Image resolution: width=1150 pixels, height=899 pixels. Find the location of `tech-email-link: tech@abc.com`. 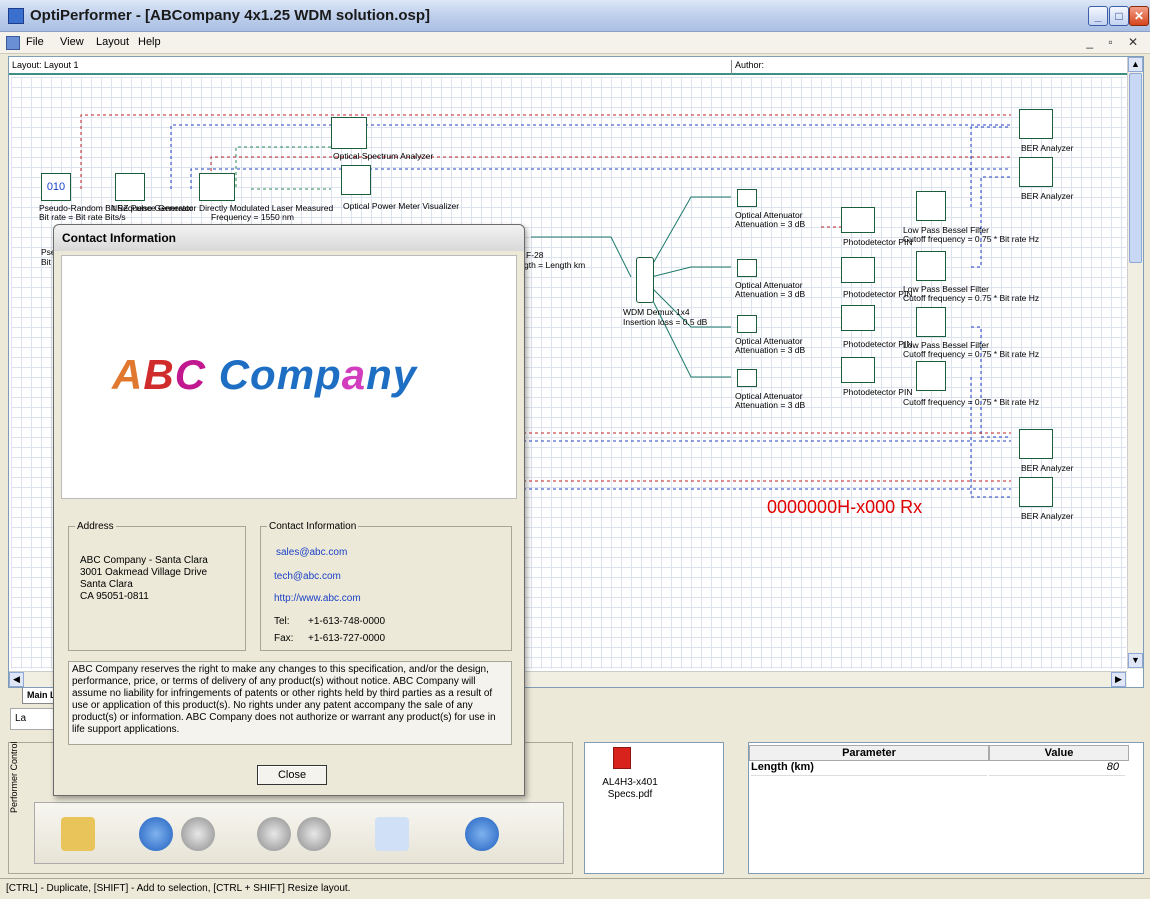

tech-email-link: tech@abc.com is located at coordinates (307, 577).